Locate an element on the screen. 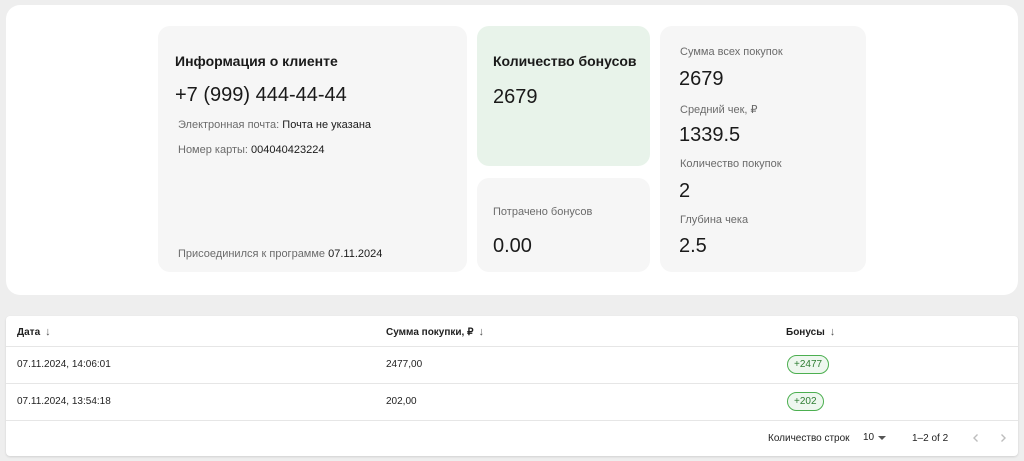 The width and height of the screenshot is (1024, 461). bonus-balance-value: 2679 is located at coordinates (515, 97).